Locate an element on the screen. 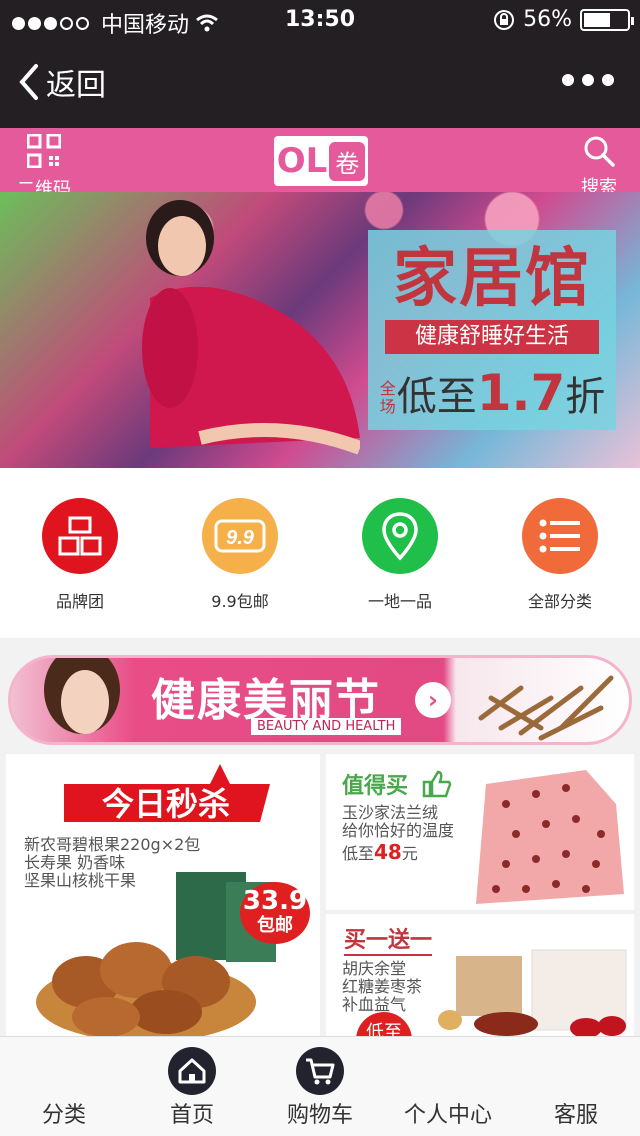 The image size is (640, 1136). tab-label: 分类 is located at coordinates (63, 1115).